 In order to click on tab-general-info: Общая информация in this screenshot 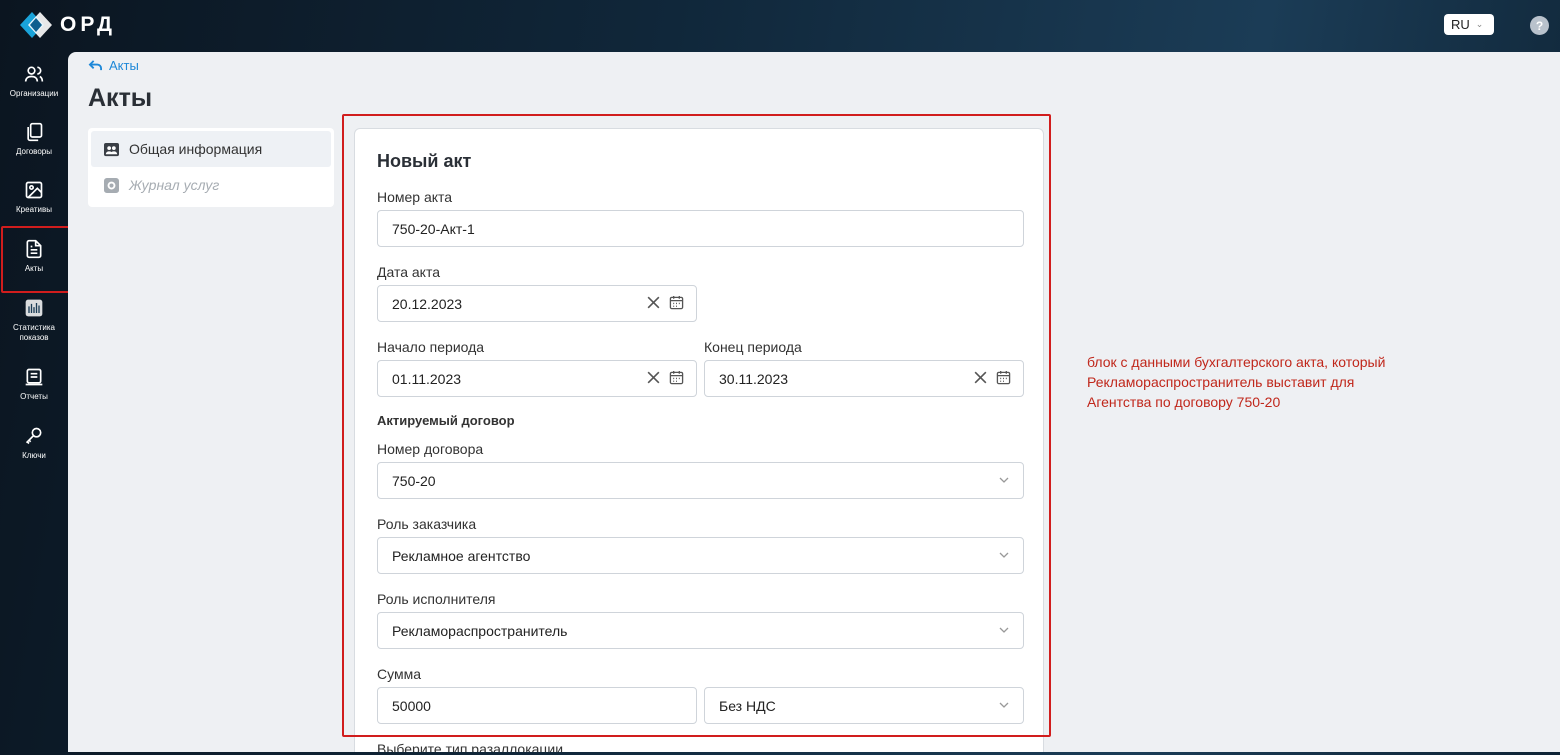, I will do `click(211, 149)`.